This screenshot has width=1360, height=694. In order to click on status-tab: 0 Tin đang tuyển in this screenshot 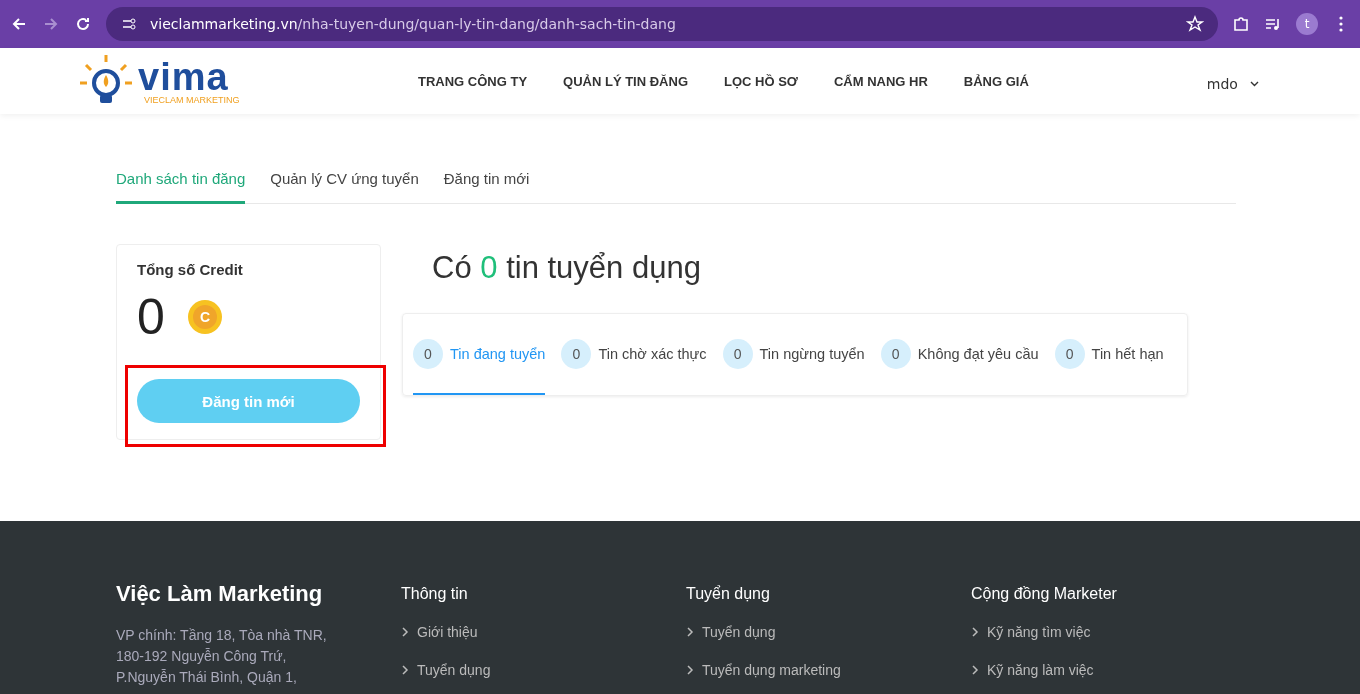, I will do `click(479, 354)`.